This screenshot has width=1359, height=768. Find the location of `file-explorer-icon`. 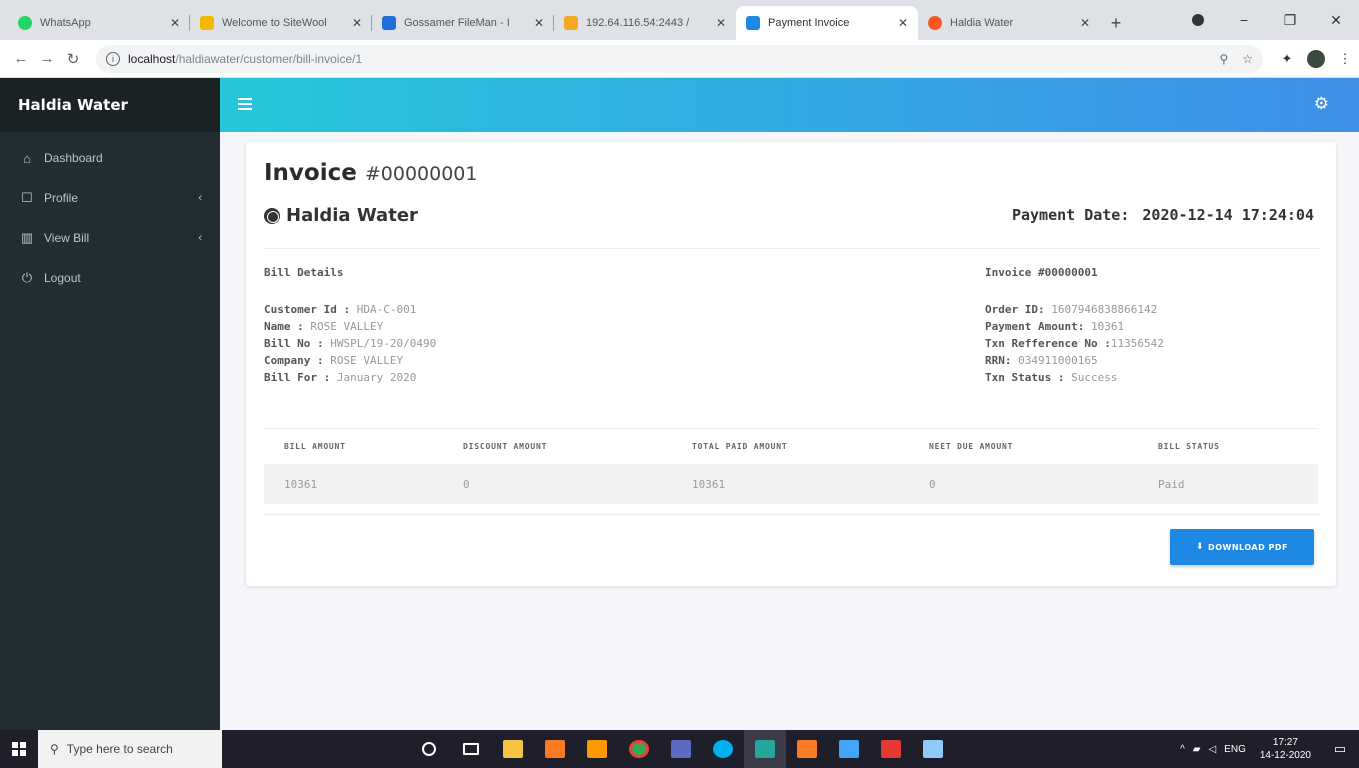

file-explorer-icon is located at coordinates (513, 749).